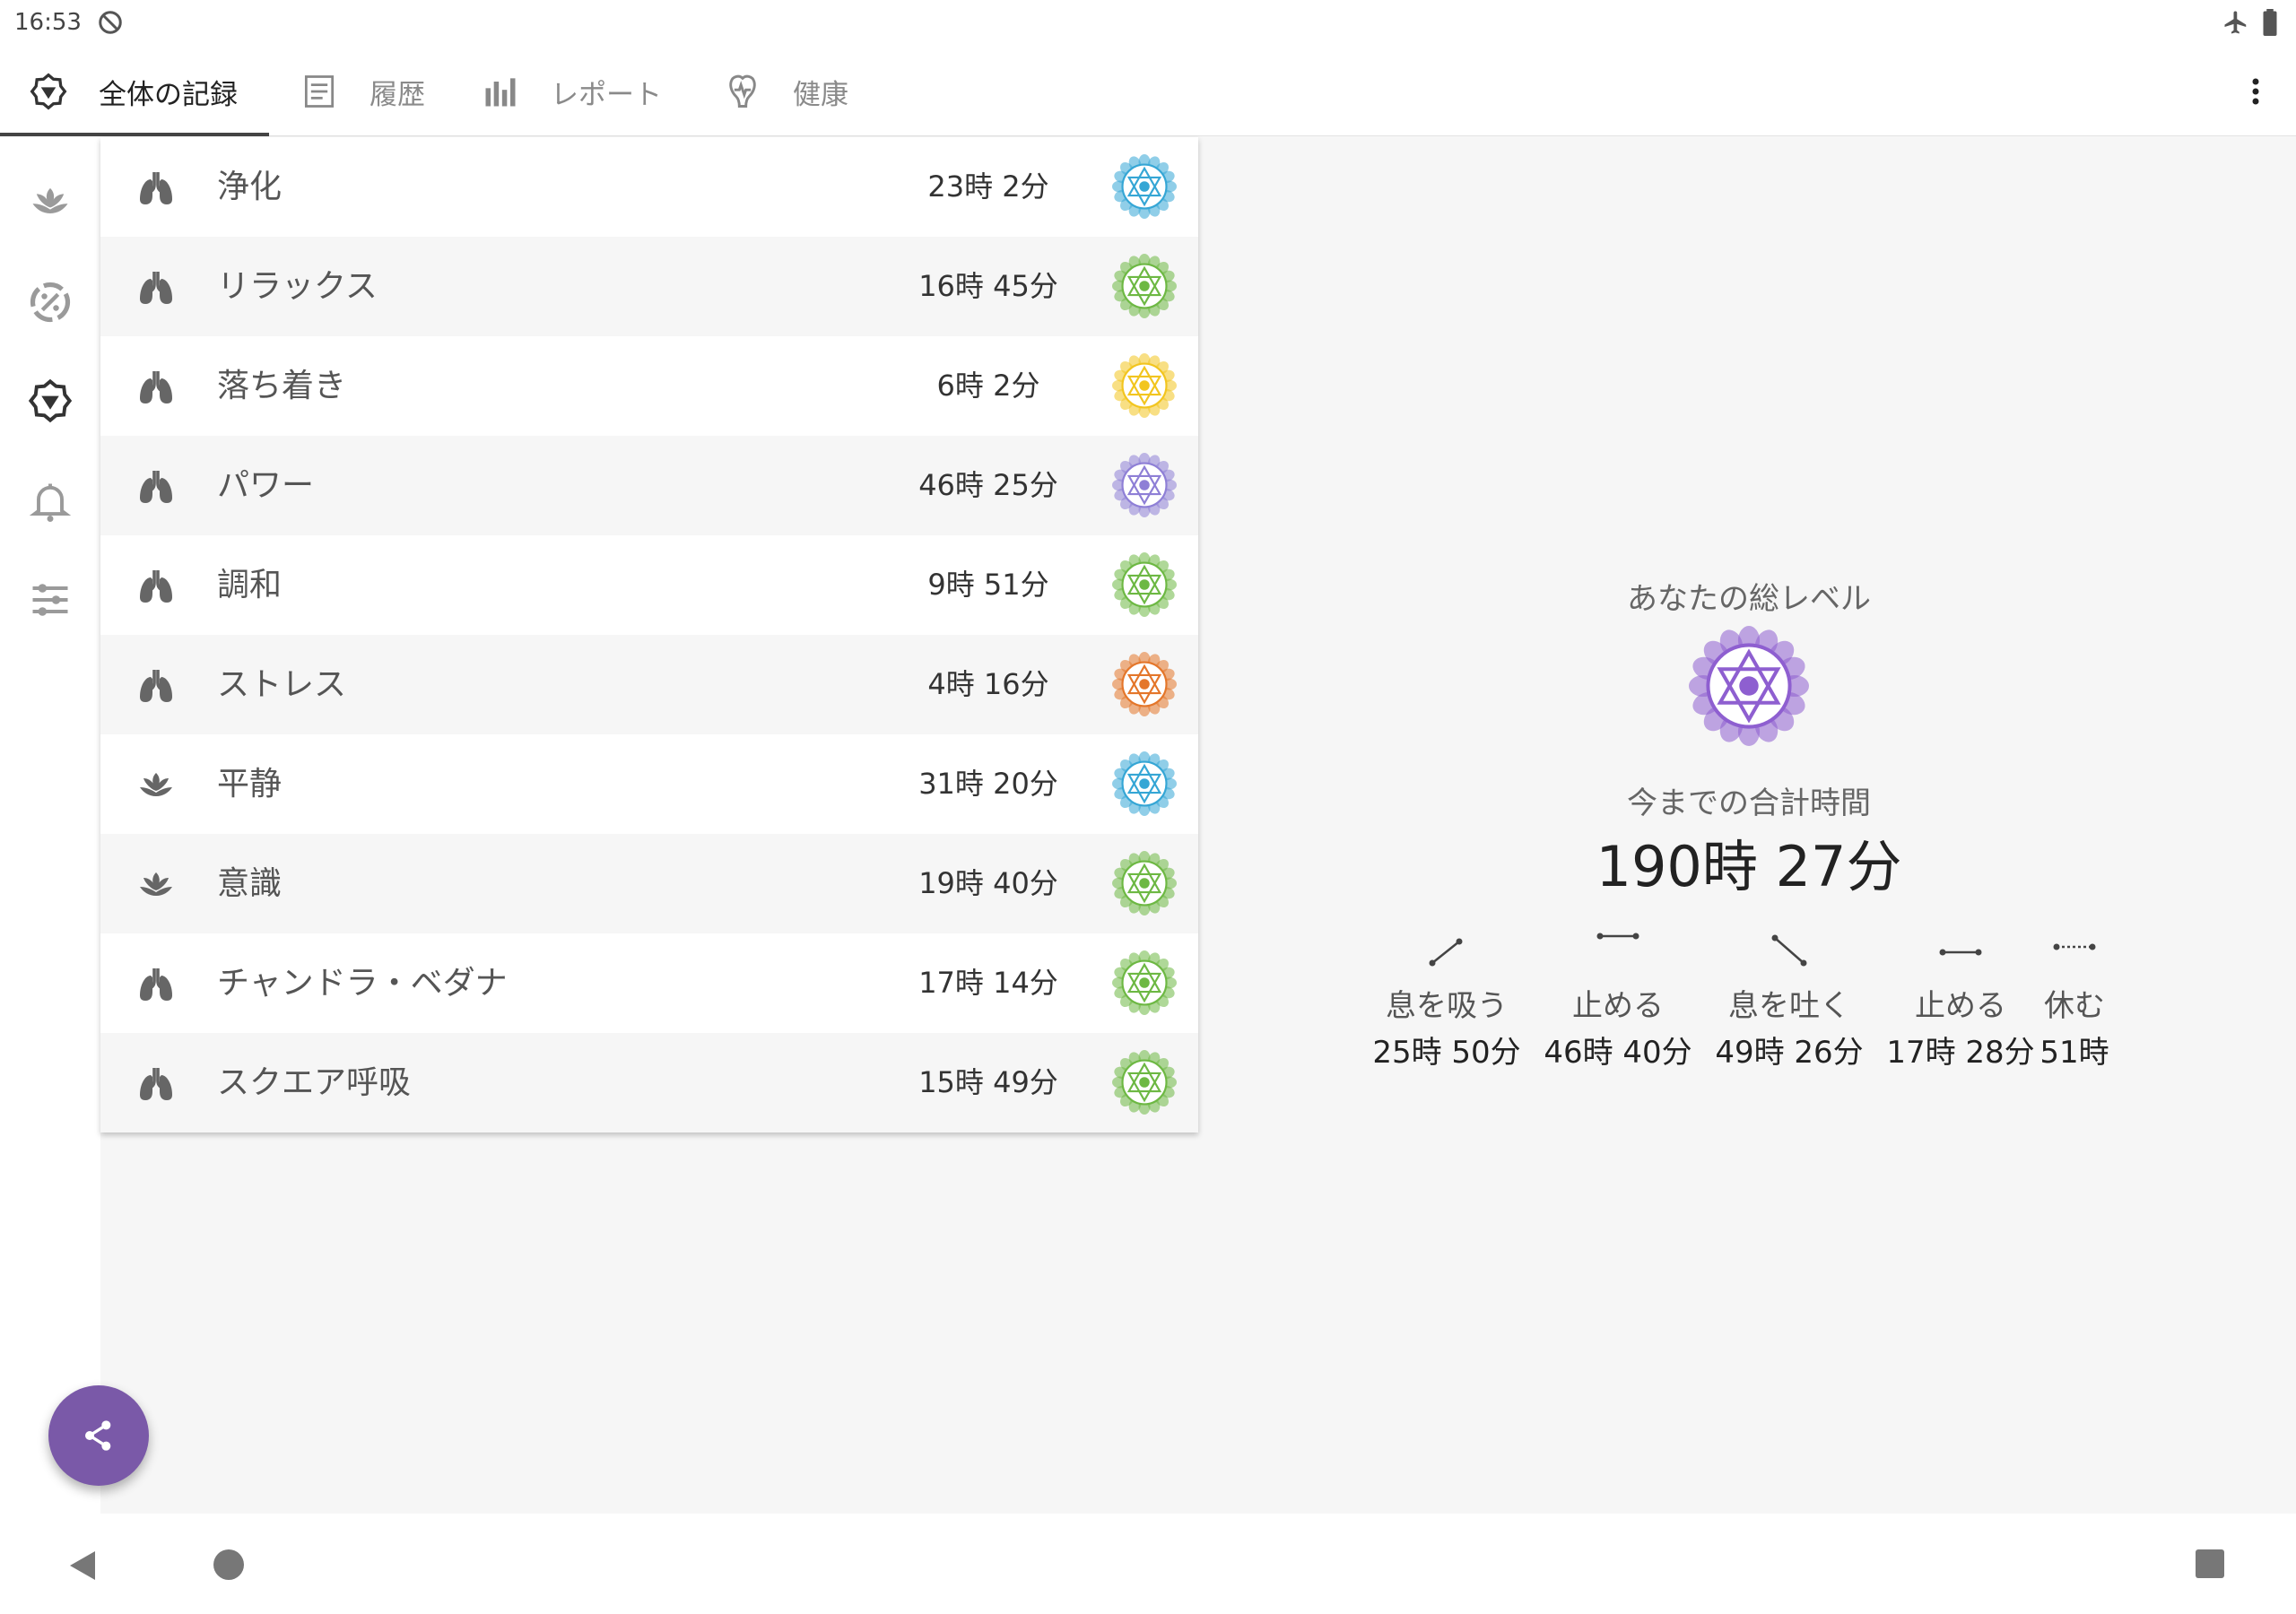 The height and width of the screenshot is (1614, 2296). Describe the element at coordinates (649, 983) in the screenshot. I see `record-row: チャンドラ・ベダナ 17時 14分` at that location.